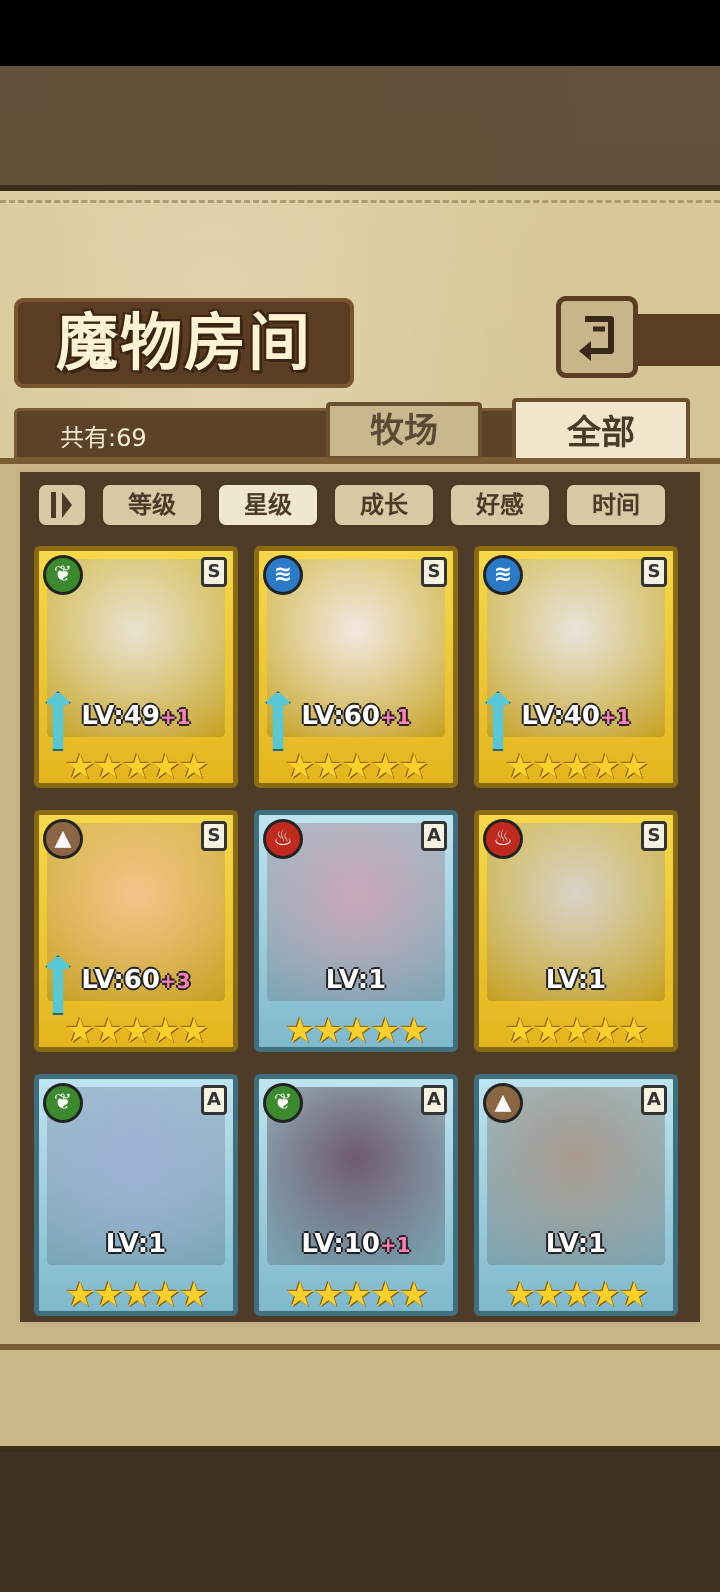 This screenshot has height=1592, width=720. Describe the element at coordinates (356, 931) in the screenshot. I see `monster-card: ♨ A LV:1 ★★★★★` at that location.